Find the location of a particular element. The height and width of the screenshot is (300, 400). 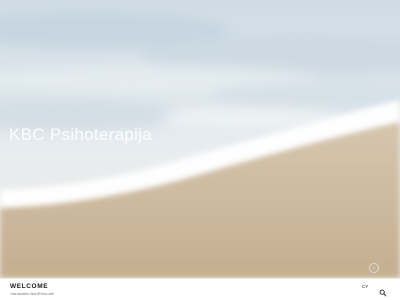

site-title: WELCOME is located at coordinates (29, 286).